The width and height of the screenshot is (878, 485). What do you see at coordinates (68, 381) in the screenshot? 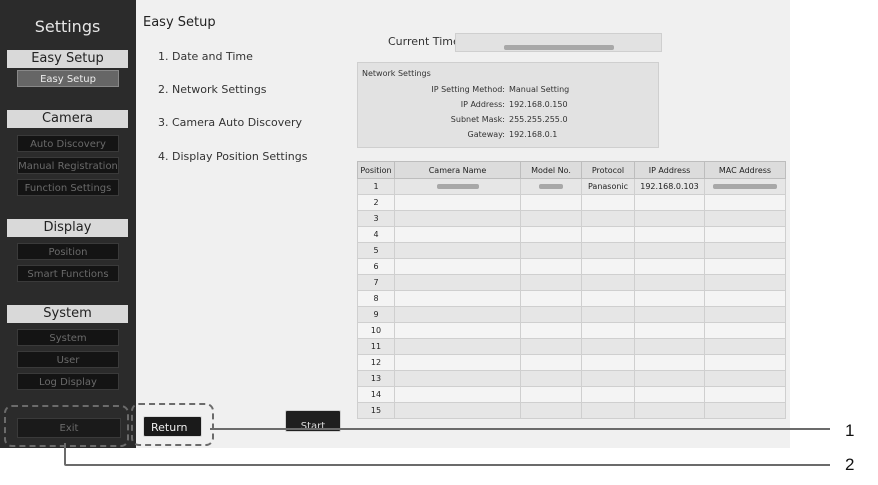
I see `sidebar-item-log-display: Log Display` at bounding box center [68, 381].